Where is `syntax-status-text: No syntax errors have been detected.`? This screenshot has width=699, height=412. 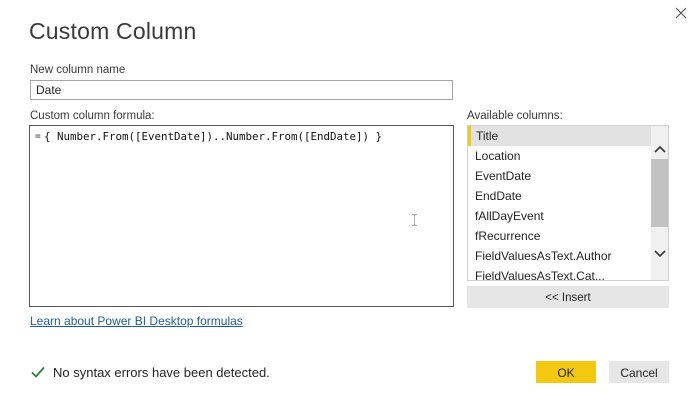 syntax-status-text: No syntax errors have been detected. is located at coordinates (161, 372).